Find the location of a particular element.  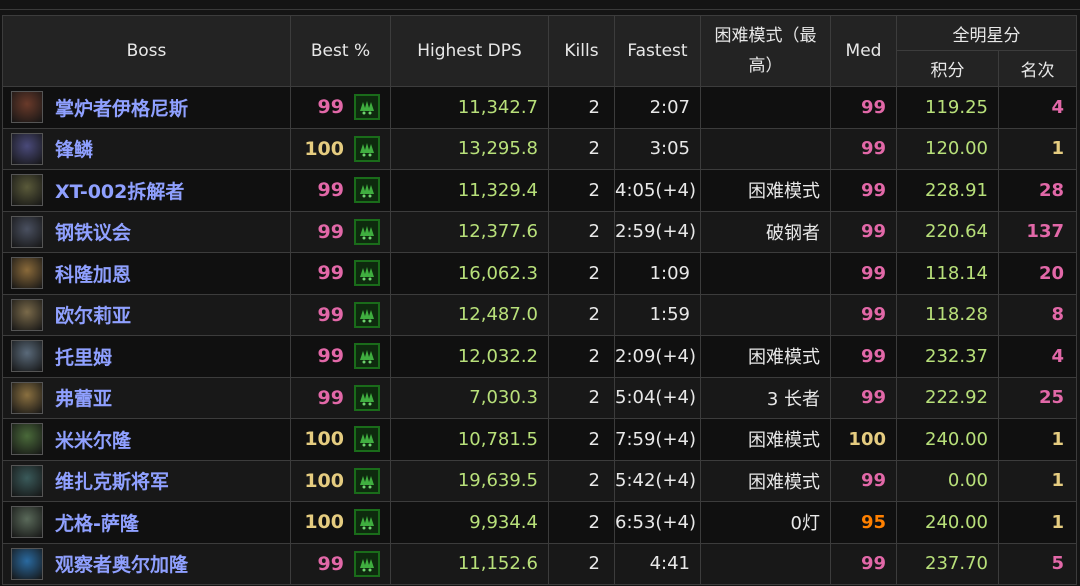

all-stars-points: 240.00 is located at coordinates (947, 439).